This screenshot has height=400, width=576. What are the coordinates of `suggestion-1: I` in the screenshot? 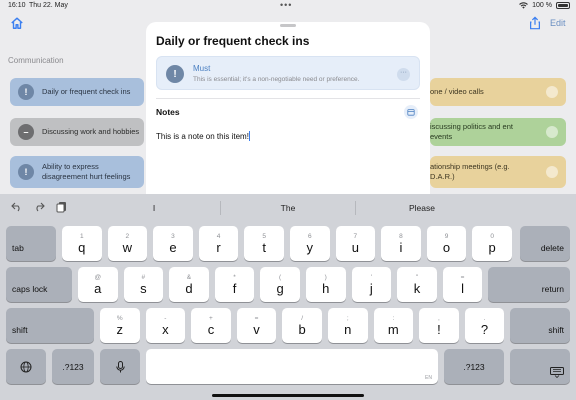 It's located at (154, 208).